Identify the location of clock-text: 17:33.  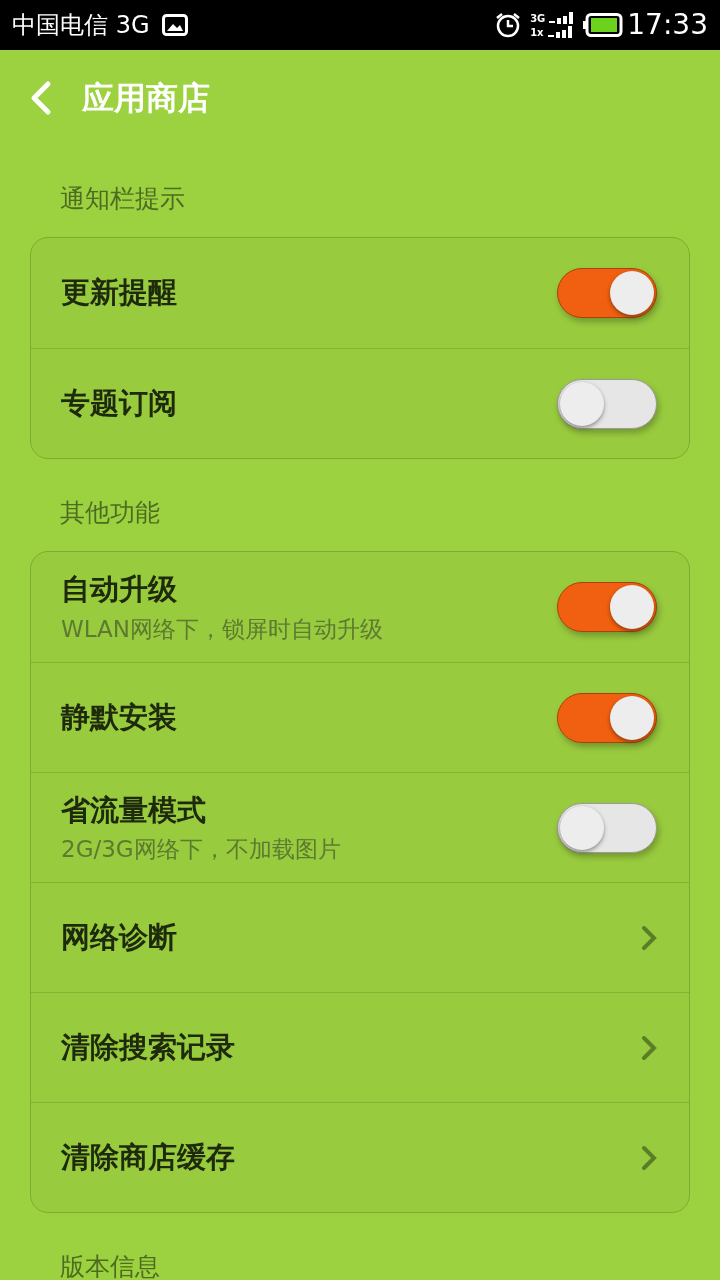
(667, 25).